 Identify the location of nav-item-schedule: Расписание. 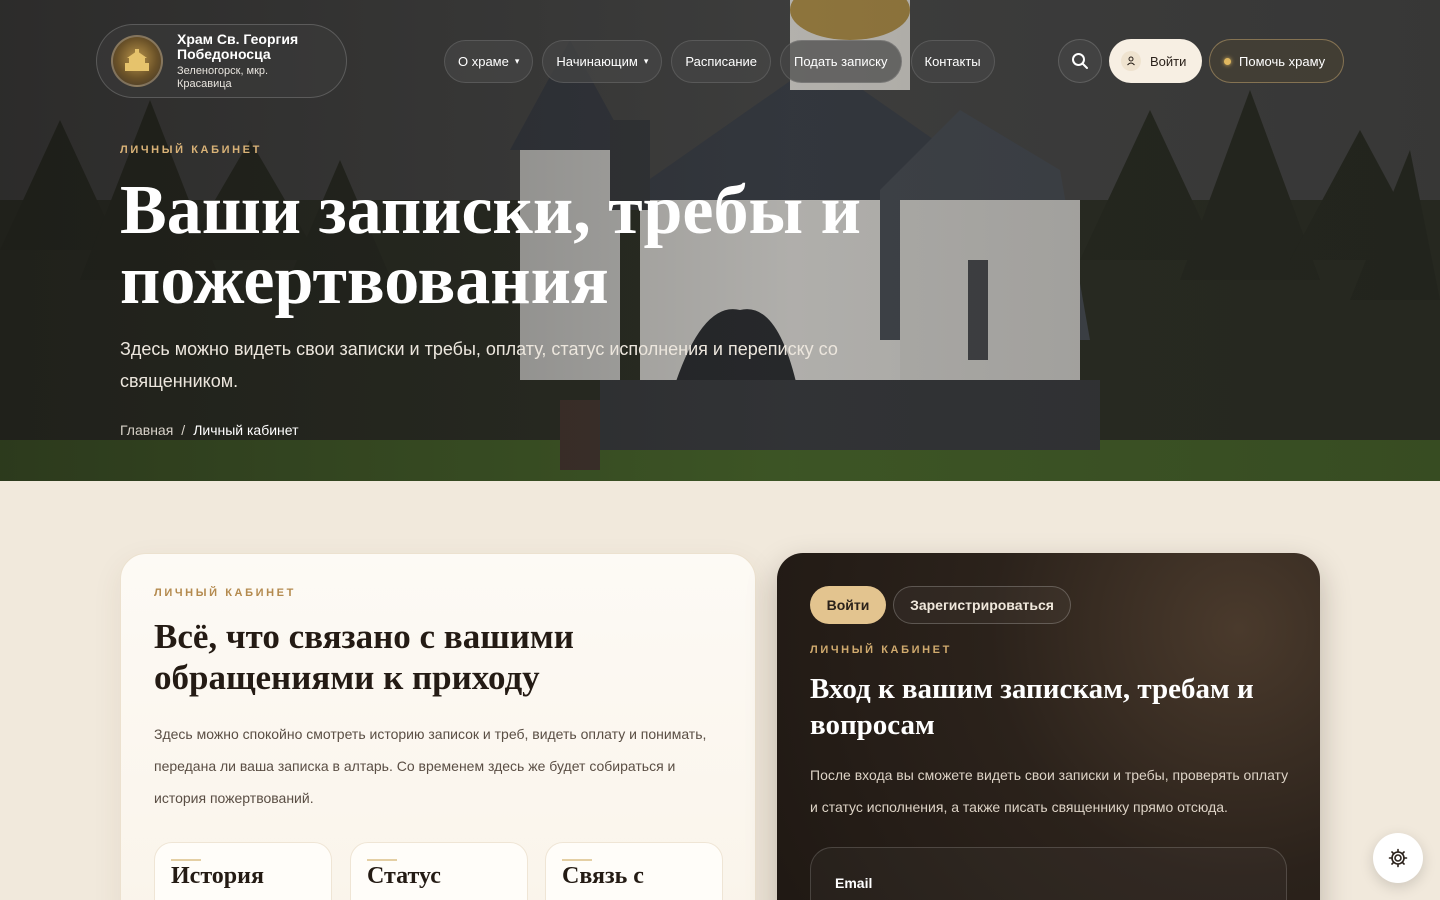
(721, 61).